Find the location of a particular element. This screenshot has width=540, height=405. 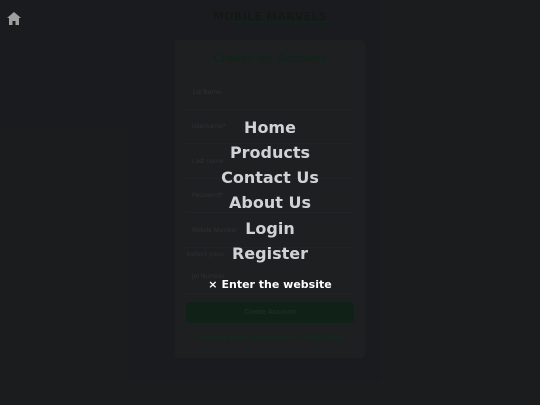

menu-item-home: Home is located at coordinates (270, 127).